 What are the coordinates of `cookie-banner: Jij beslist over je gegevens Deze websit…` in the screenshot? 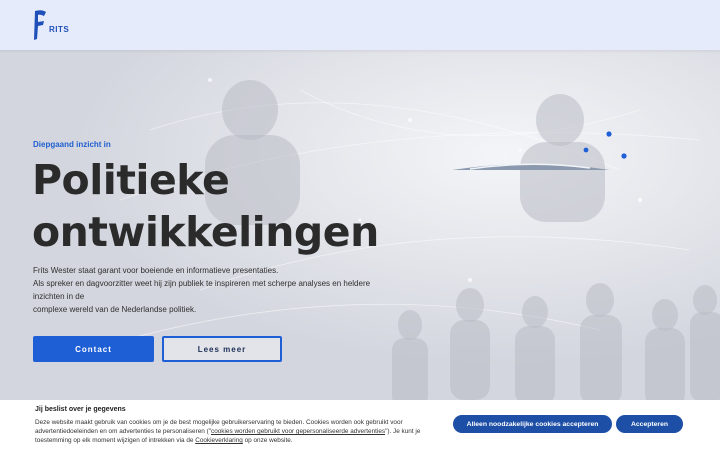 It's located at (360, 425).